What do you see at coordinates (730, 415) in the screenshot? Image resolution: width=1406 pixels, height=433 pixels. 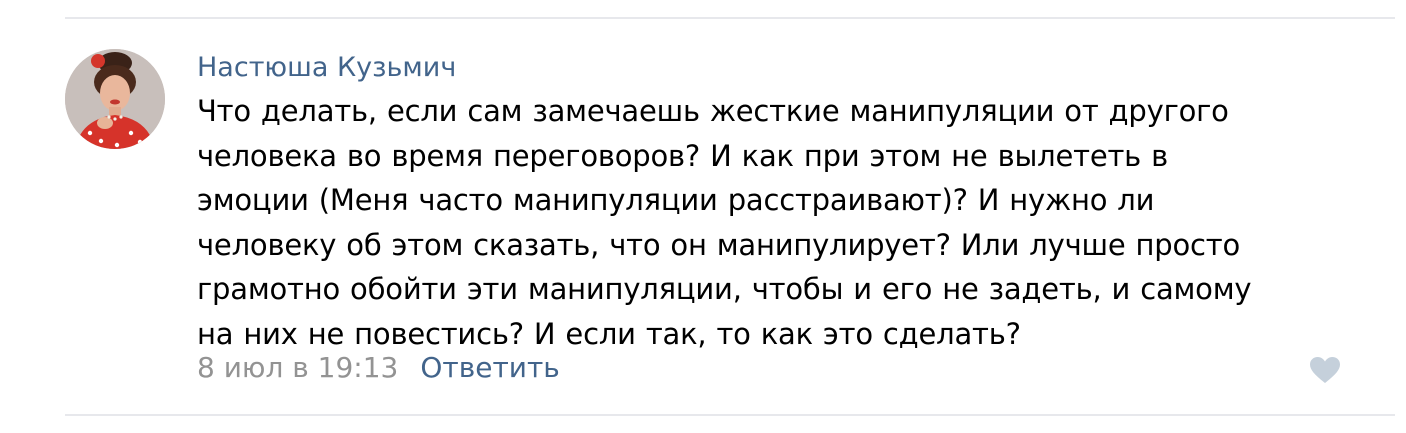 I see `bottom-divider` at bounding box center [730, 415].